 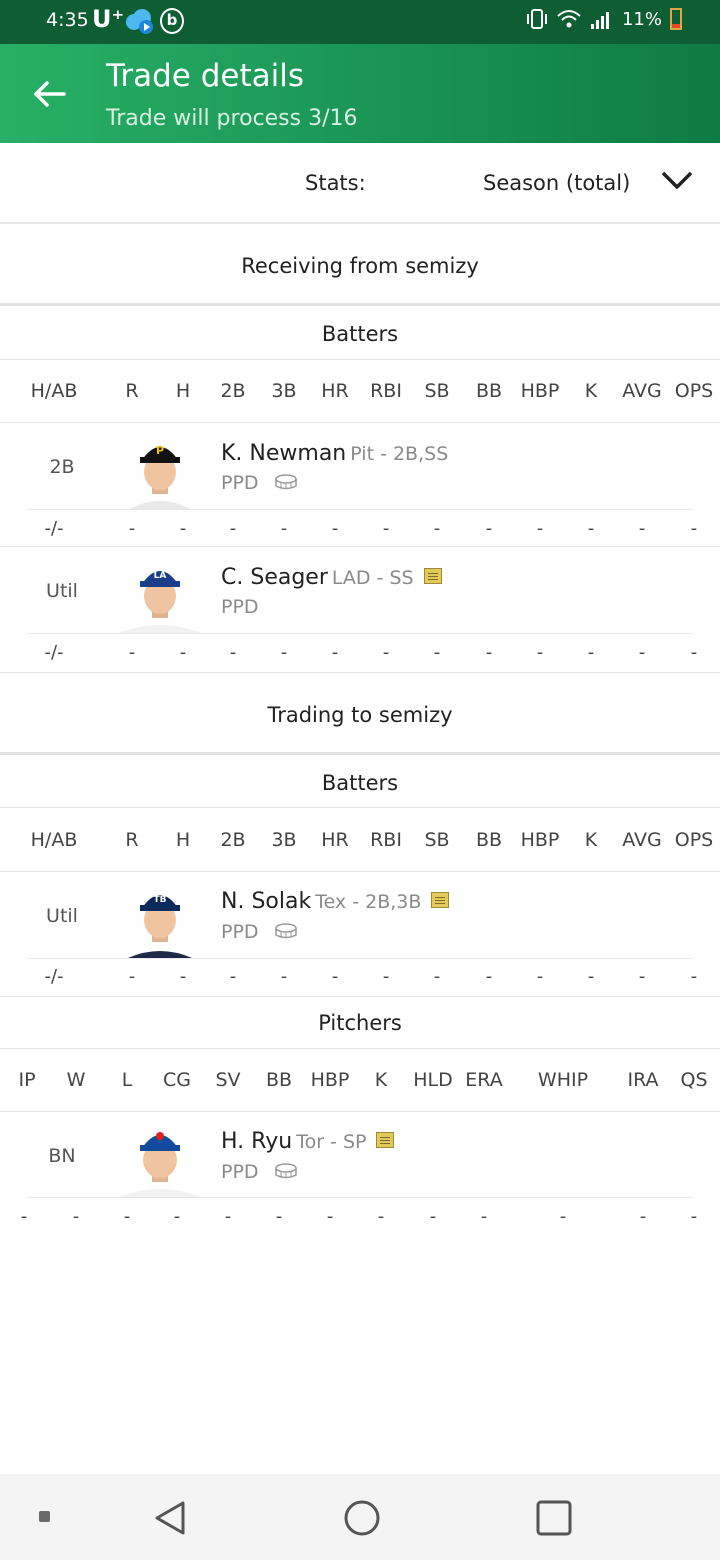 What do you see at coordinates (360, 531) in the screenshot?
I see `player-stat-row: -/- - - - - - - - - - - - -` at bounding box center [360, 531].